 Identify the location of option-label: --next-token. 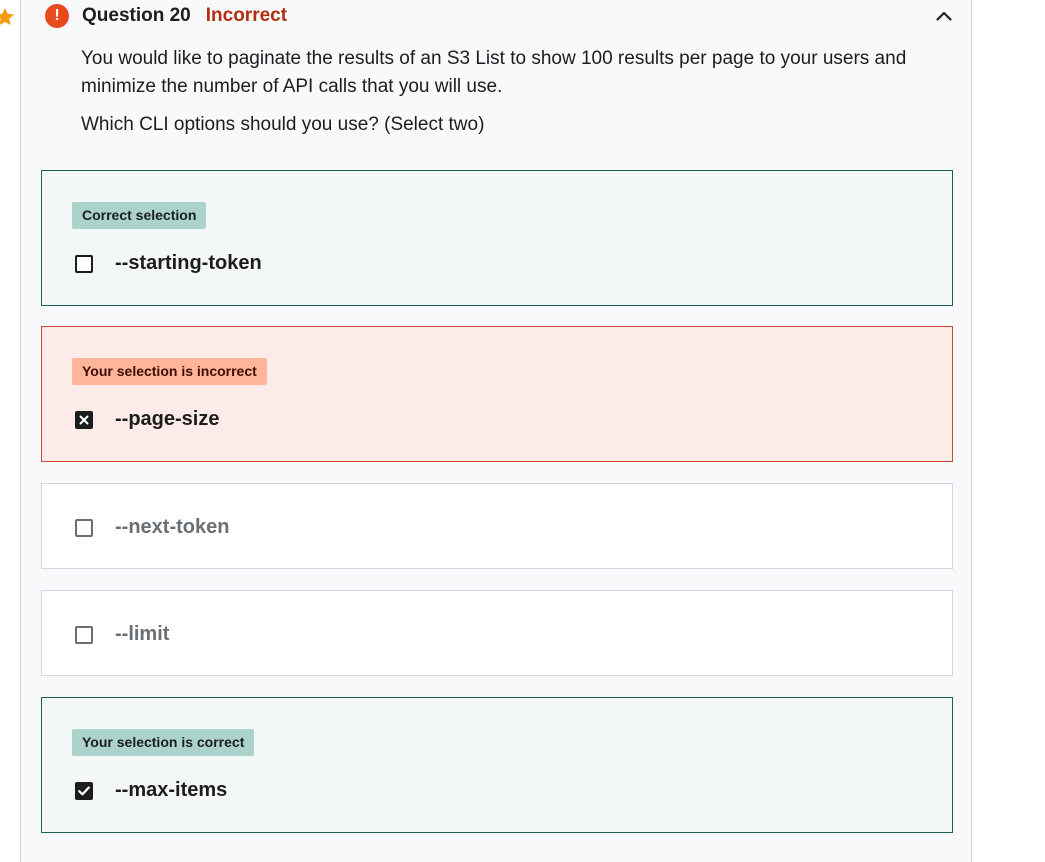
(172, 527).